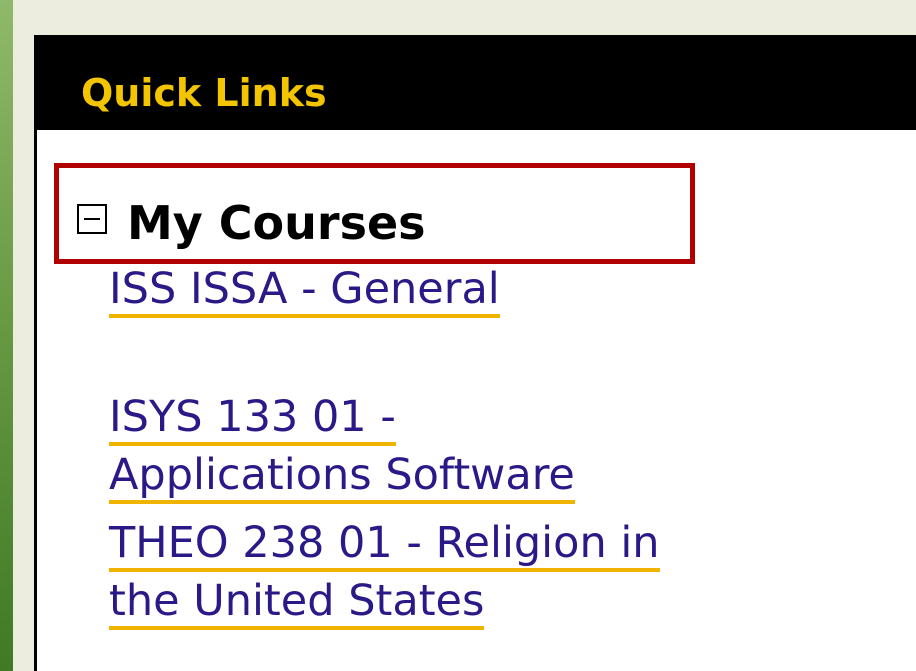 The image size is (916, 671). What do you see at coordinates (6, 335) in the screenshot?
I see `left-border-stripe` at bounding box center [6, 335].